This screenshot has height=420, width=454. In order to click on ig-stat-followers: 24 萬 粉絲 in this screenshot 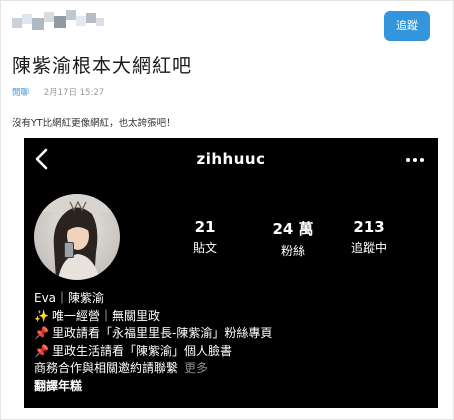, I will do `click(293, 238)`.